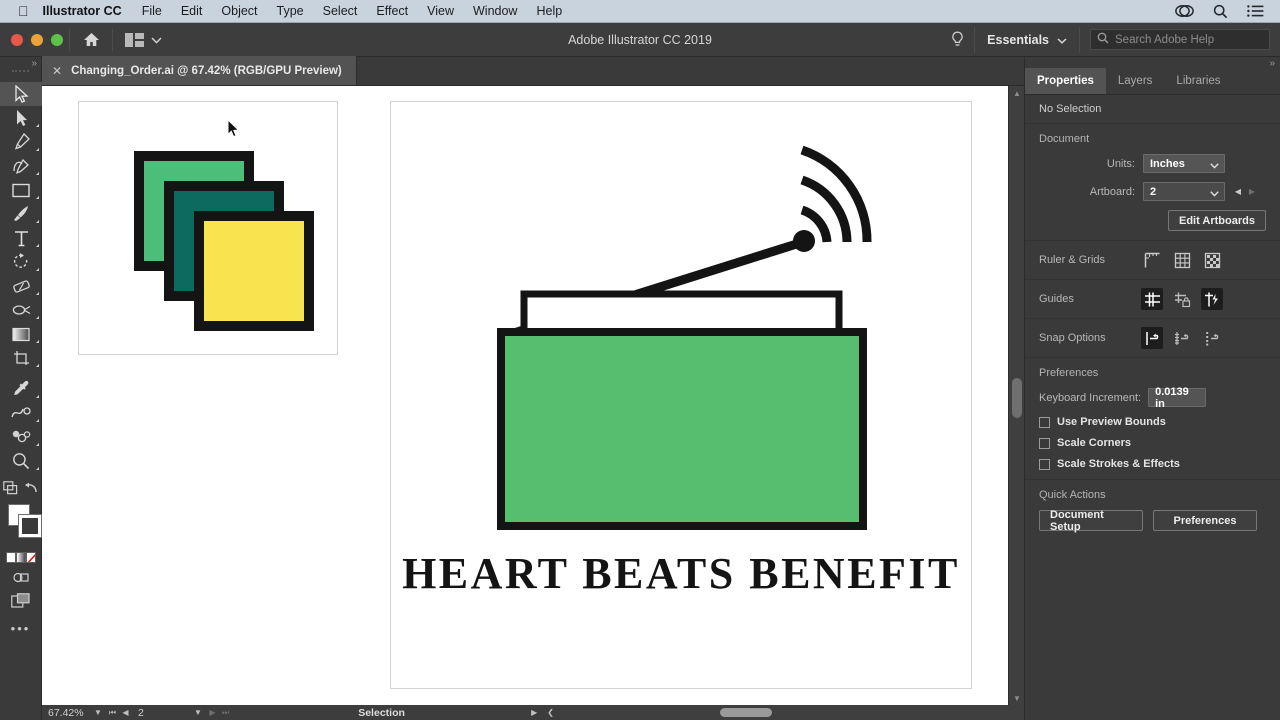 The image size is (1280, 720). I want to click on arrange-documents-icon, so click(134, 40).